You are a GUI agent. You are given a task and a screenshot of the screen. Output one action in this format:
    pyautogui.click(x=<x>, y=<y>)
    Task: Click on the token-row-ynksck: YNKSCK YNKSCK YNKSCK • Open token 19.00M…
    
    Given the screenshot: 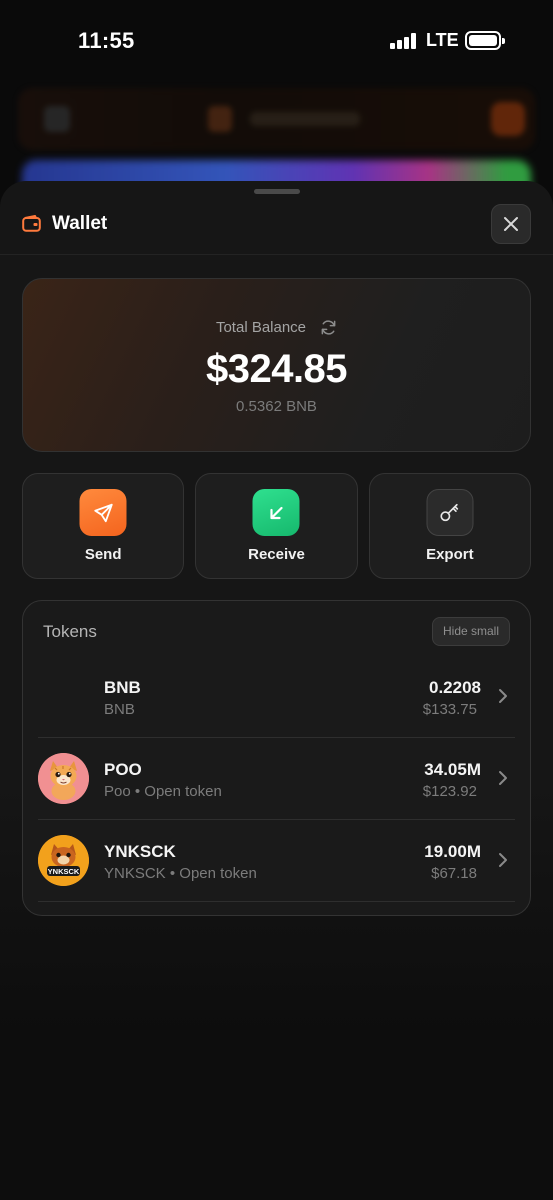 What is the action you would take?
    pyautogui.click(x=276, y=861)
    